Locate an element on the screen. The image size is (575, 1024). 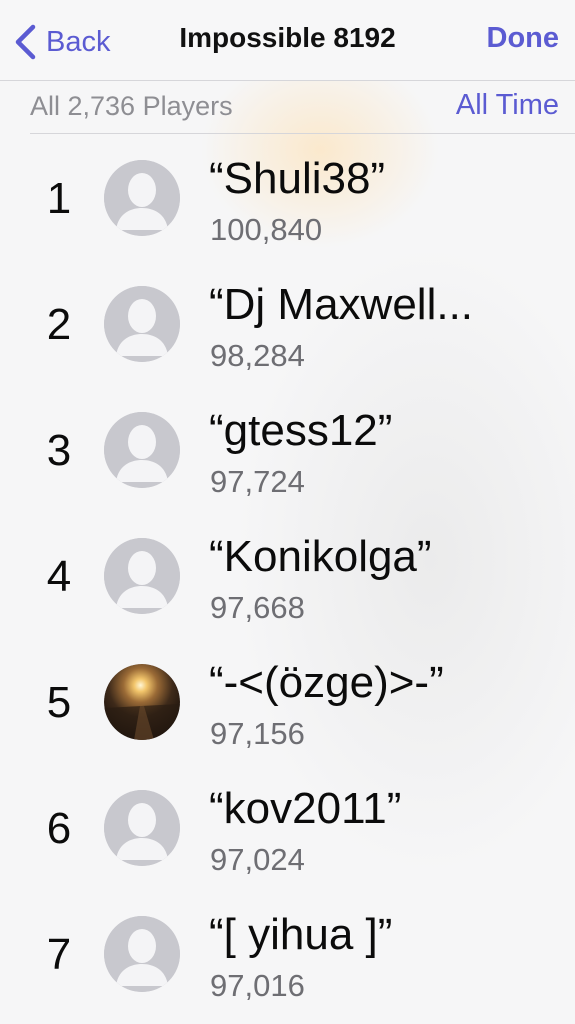
player-score: 97,156 is located at coordinates (257, 733).